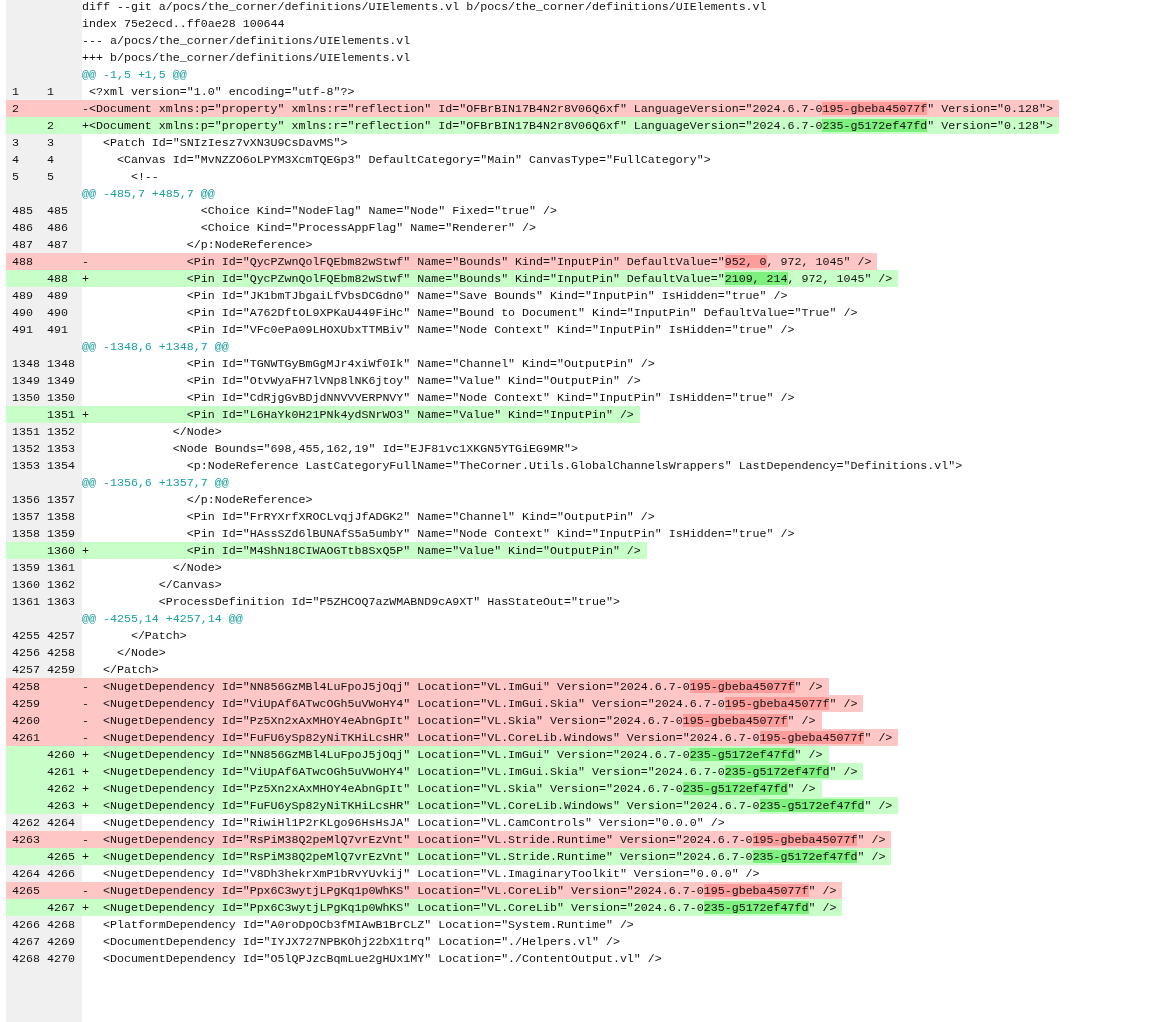 The image size is (1163, 1022). Describe the element at coordinates (431, 874) in the screenshot. I see `code-line: <NugetDependency Id="V8Dh3hekrXmP1bRvYUvkij" Location="VL.ImaginaryToolkit" Version="0.0.0" />` at that location.